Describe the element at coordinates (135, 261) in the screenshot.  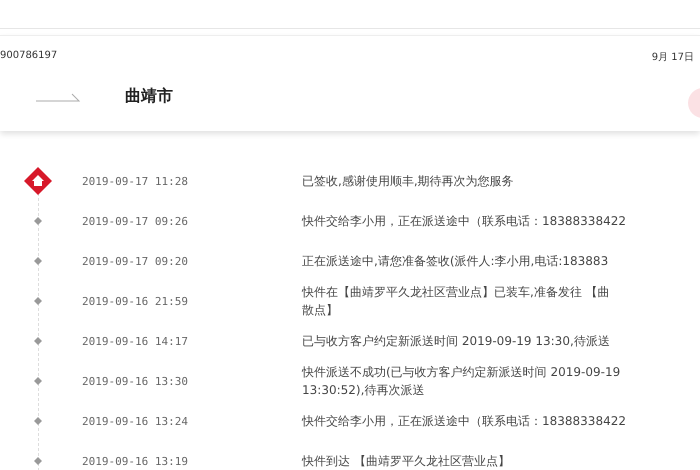
I see `event-time: 2019-09-17 09:20` at that location.